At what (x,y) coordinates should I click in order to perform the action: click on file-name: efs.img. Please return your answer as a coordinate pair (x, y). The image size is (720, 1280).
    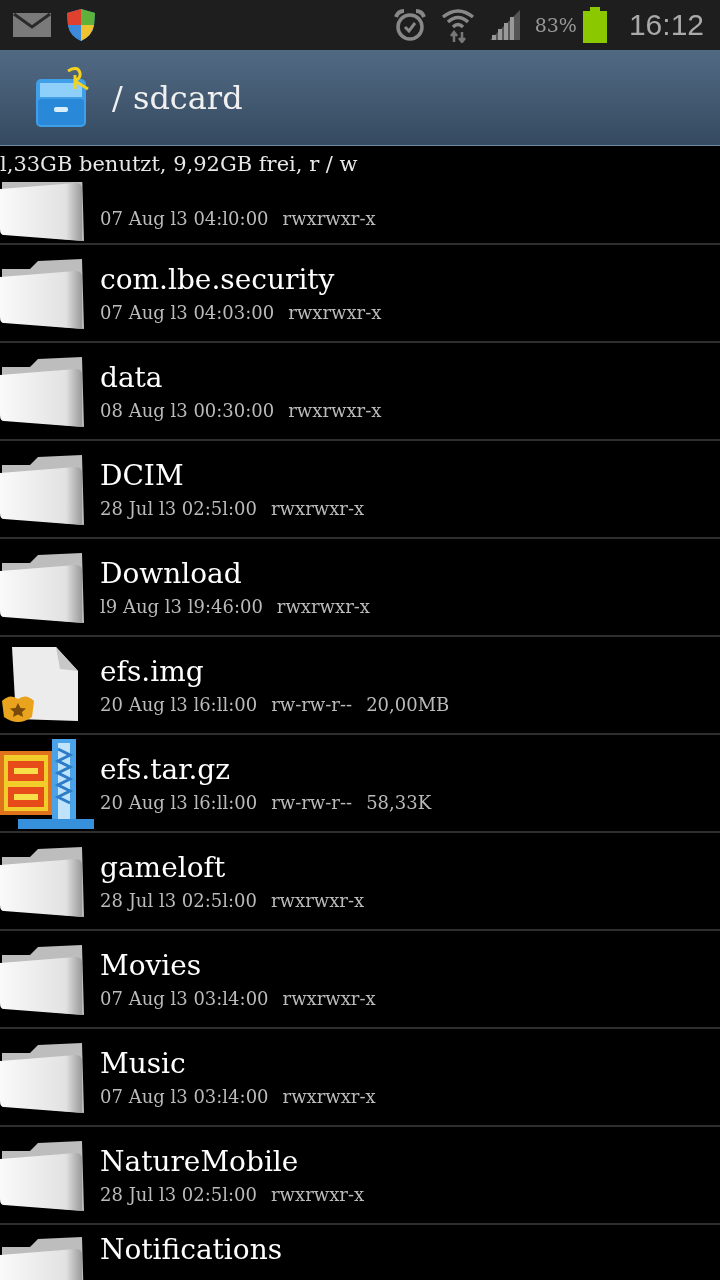
    Looking at the image, I should click on (152, 671).